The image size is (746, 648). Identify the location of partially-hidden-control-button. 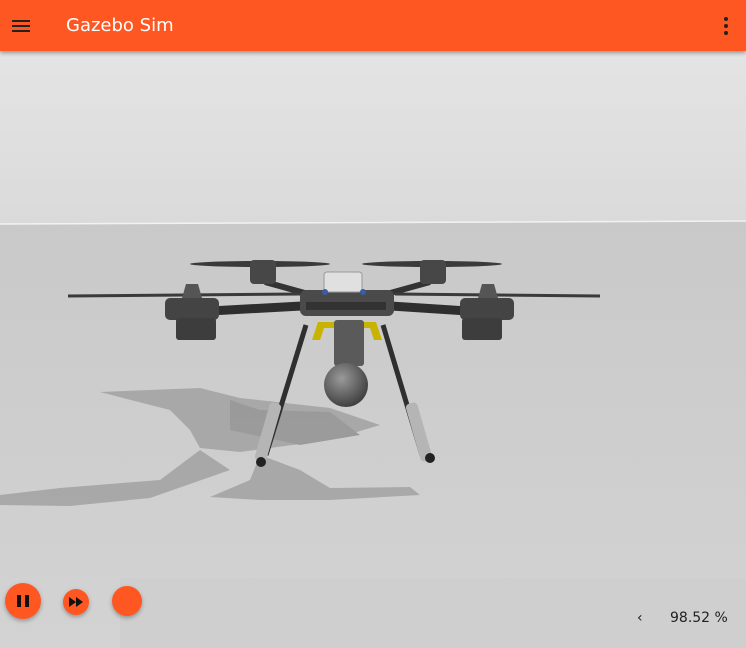
(127, 601).